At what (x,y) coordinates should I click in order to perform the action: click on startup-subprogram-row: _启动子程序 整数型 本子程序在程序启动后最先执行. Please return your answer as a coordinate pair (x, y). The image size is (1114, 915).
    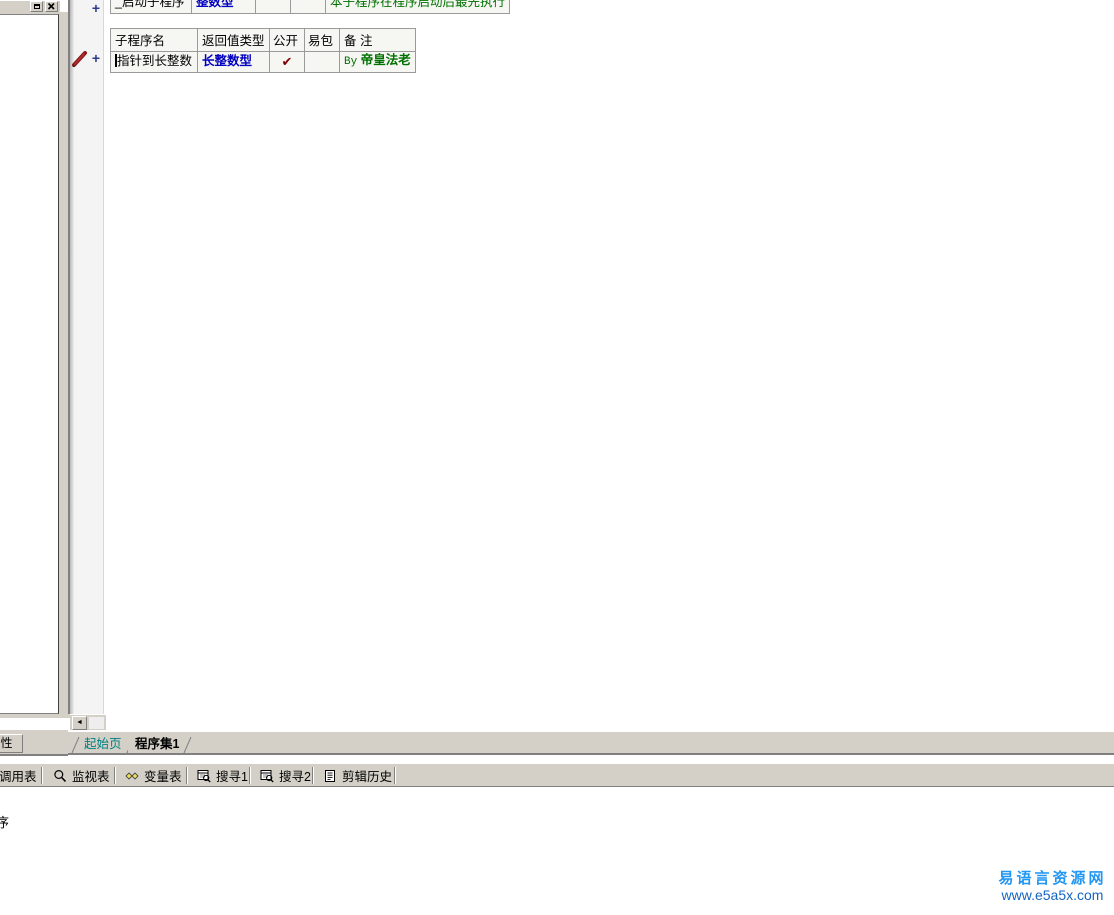
    Looking at the image, I should click on (310, 7).